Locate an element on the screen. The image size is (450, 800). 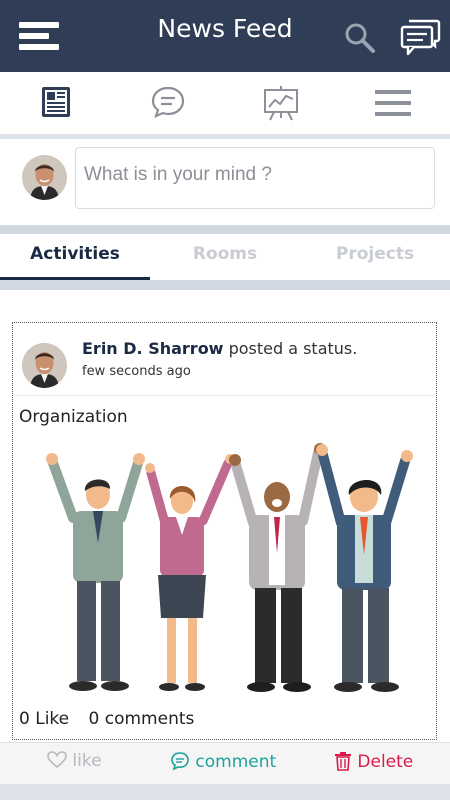
delete-button: Delete is located at coordinates (373, 761).